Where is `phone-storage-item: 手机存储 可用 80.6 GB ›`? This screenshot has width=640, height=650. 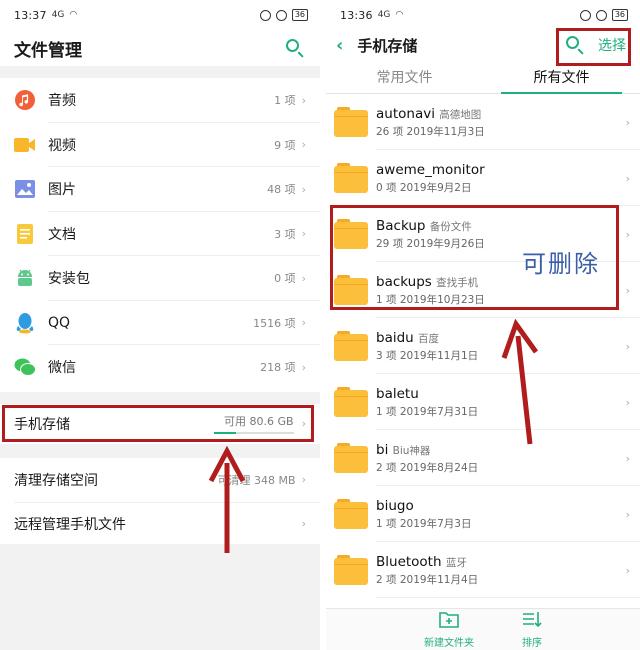 phone-storage-item: 手机存储 可用 80.6 GB › is located at coordinates (160, 424).